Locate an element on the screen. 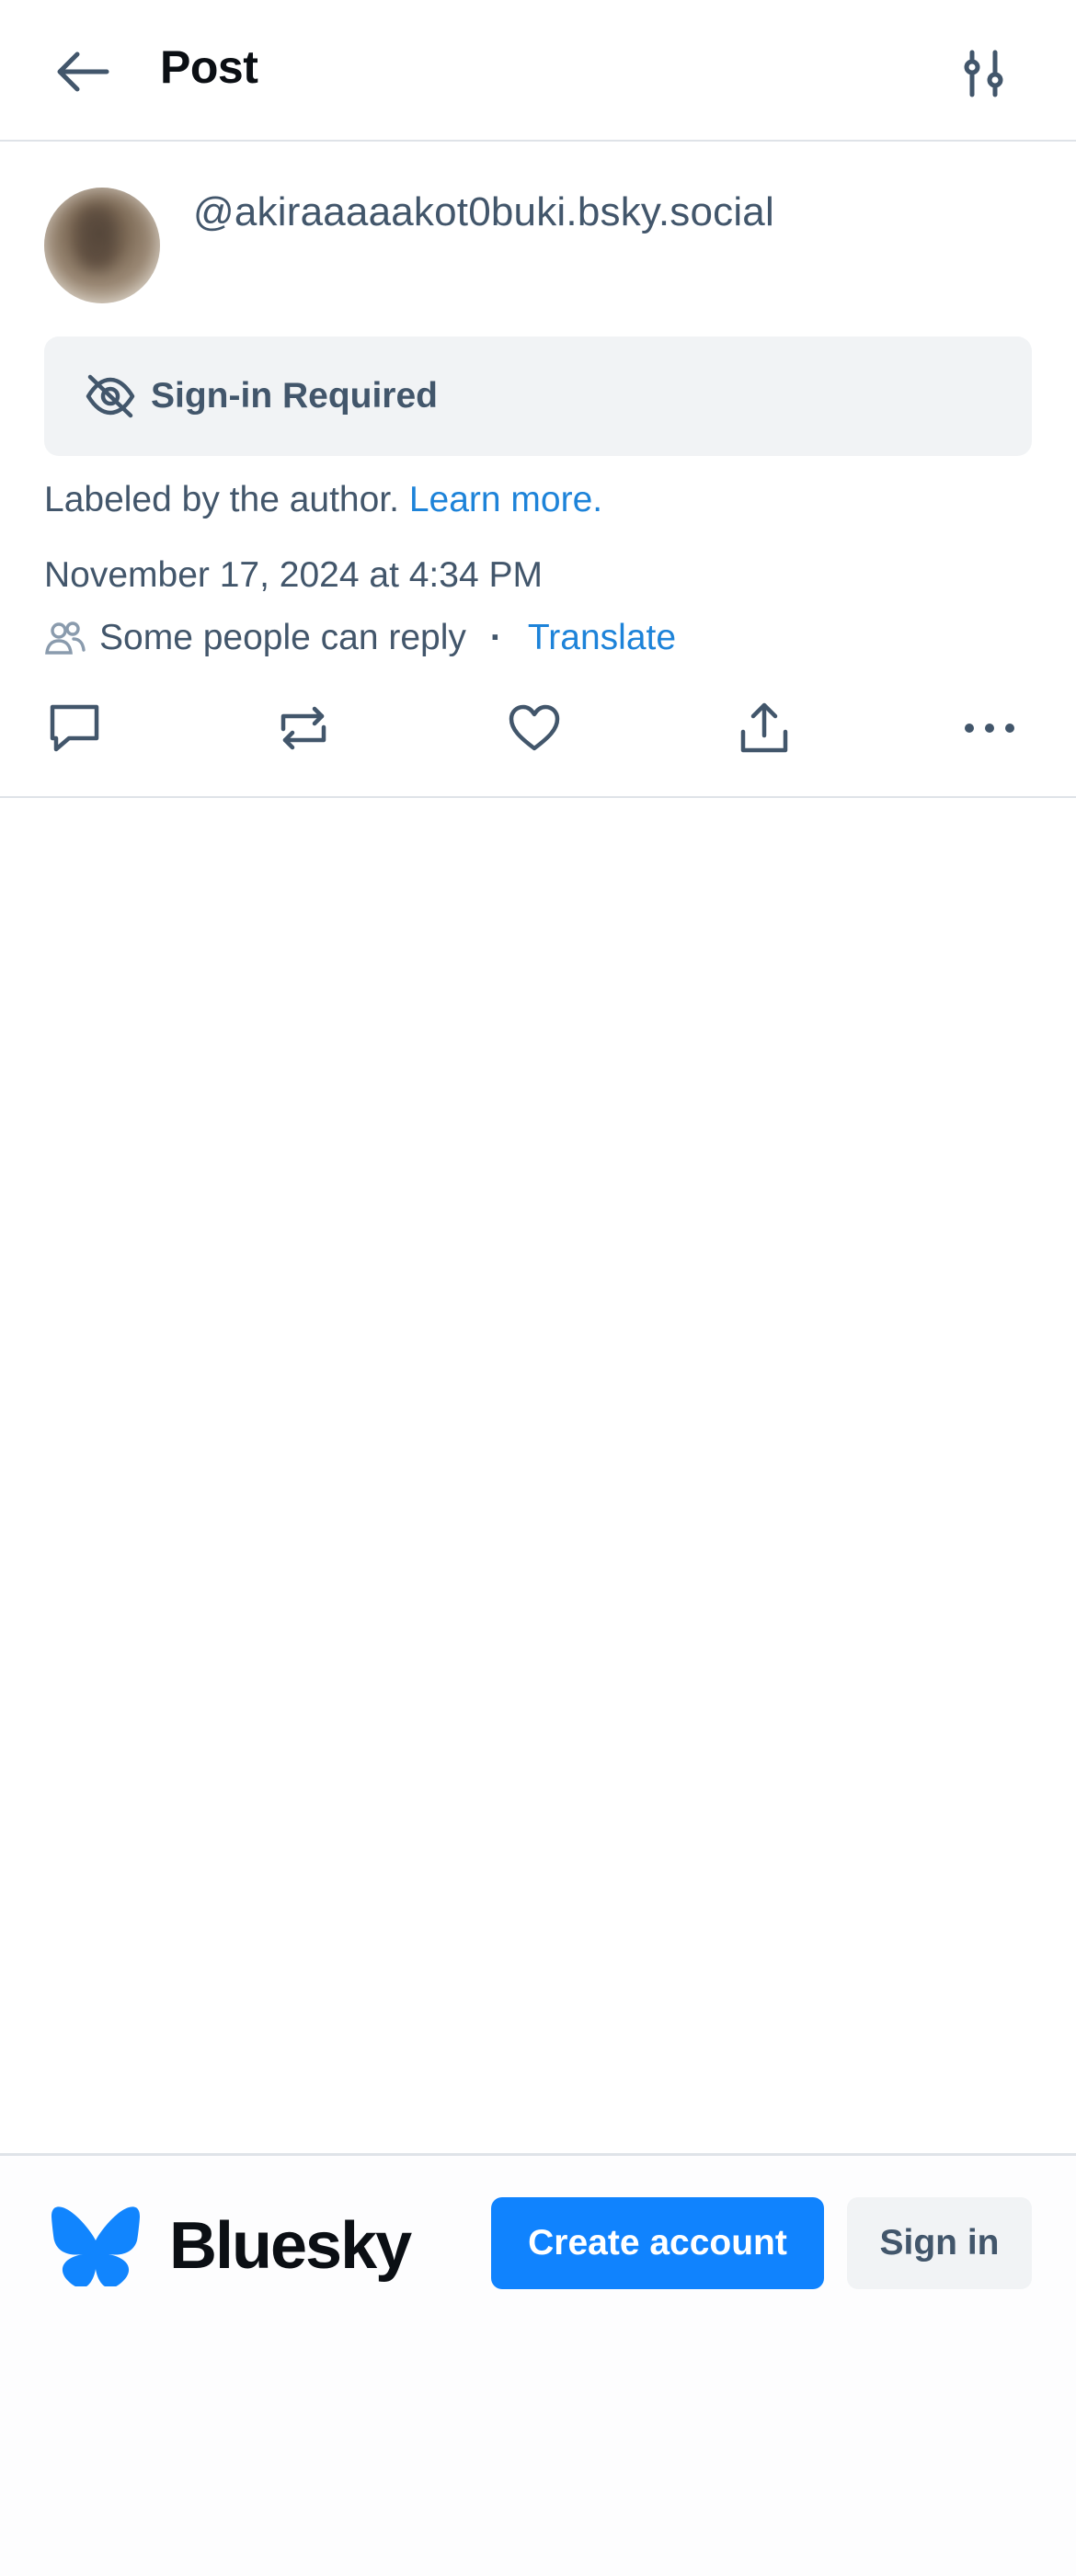  create-account-button: Create account is located at coordinates (657, 2243).